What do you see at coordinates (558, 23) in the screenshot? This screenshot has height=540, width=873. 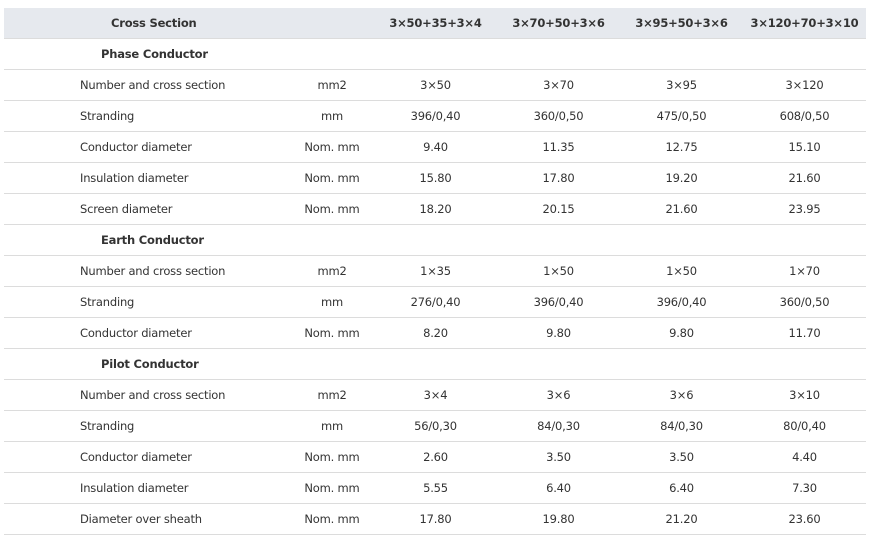 I see `column-header: 3×70+50+3×6` at bounding box center [558, 23].